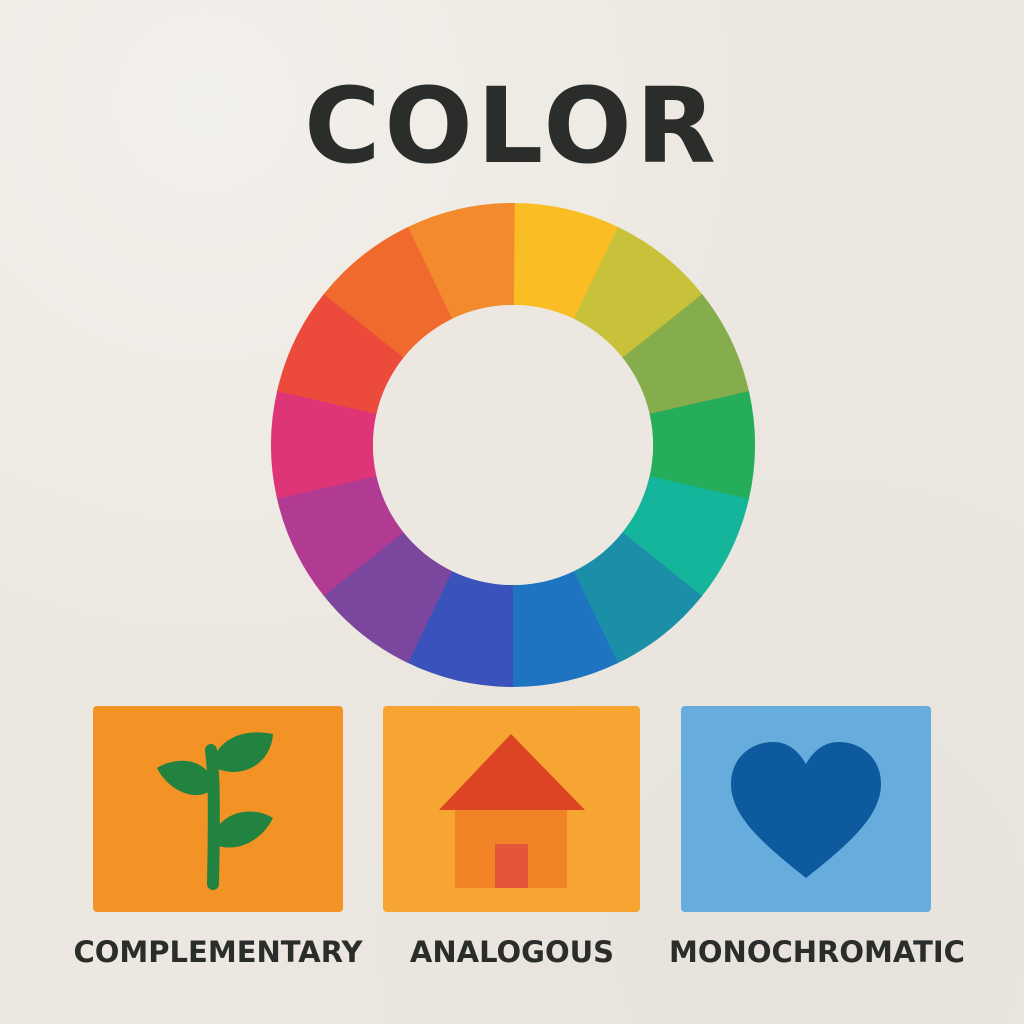 The height and width of the screenshot is (1024, 1024). Describe the element at coordinates (512, 952) in the screenshot. I see `analogous-label: ANALOGOUS` at that location.